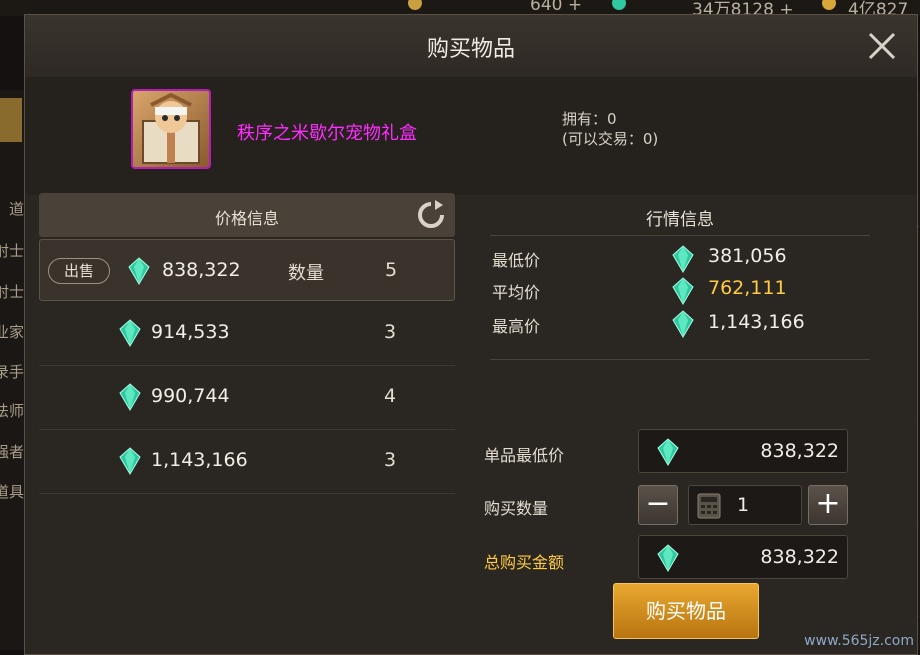 Image resolution: width=920 pixels, height=655 pixels. I want to click on listing-price: 838,322, so click(201, 270).